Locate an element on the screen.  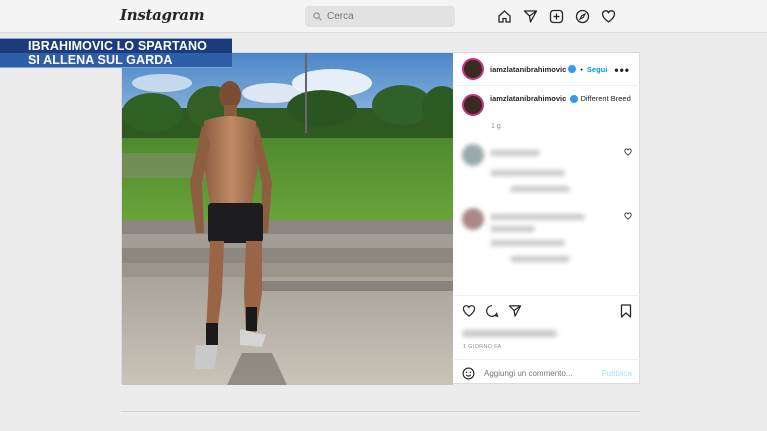
add-comment-bar: Pubblica is located at coordinates (547, 372).